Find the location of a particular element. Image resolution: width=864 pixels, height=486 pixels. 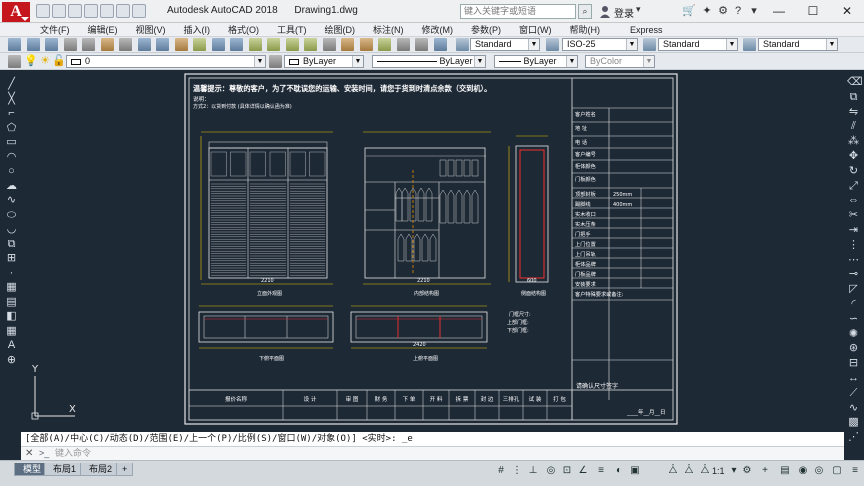

join-icon: ⊸ is located at coordinates (853, 274).